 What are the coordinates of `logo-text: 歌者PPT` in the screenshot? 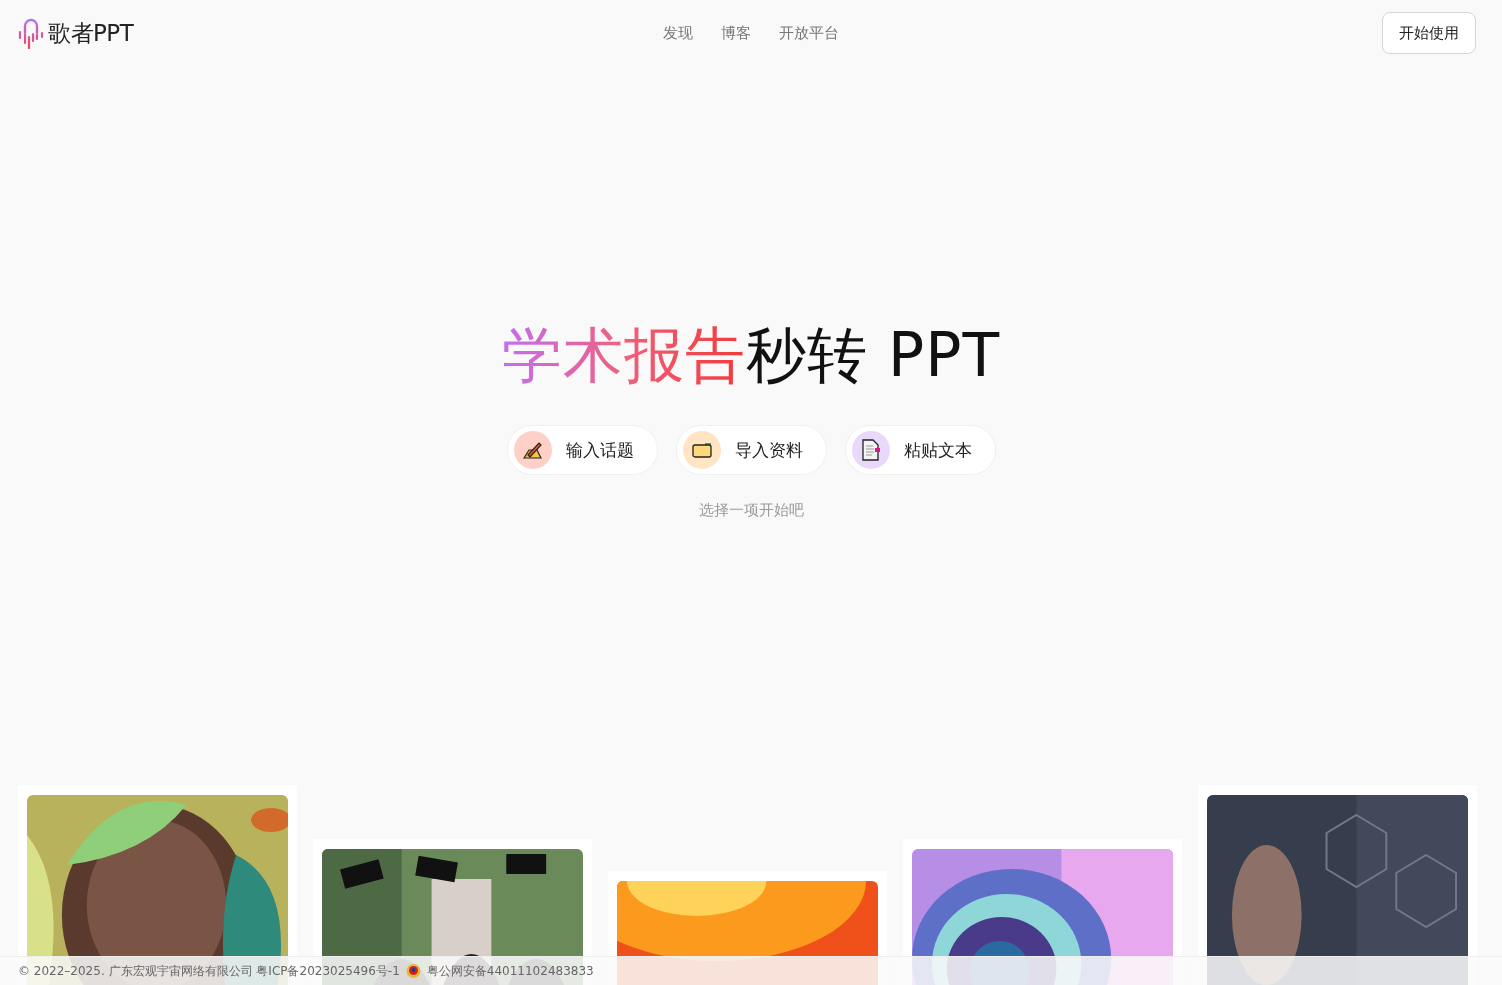 It's located at (91, 33).